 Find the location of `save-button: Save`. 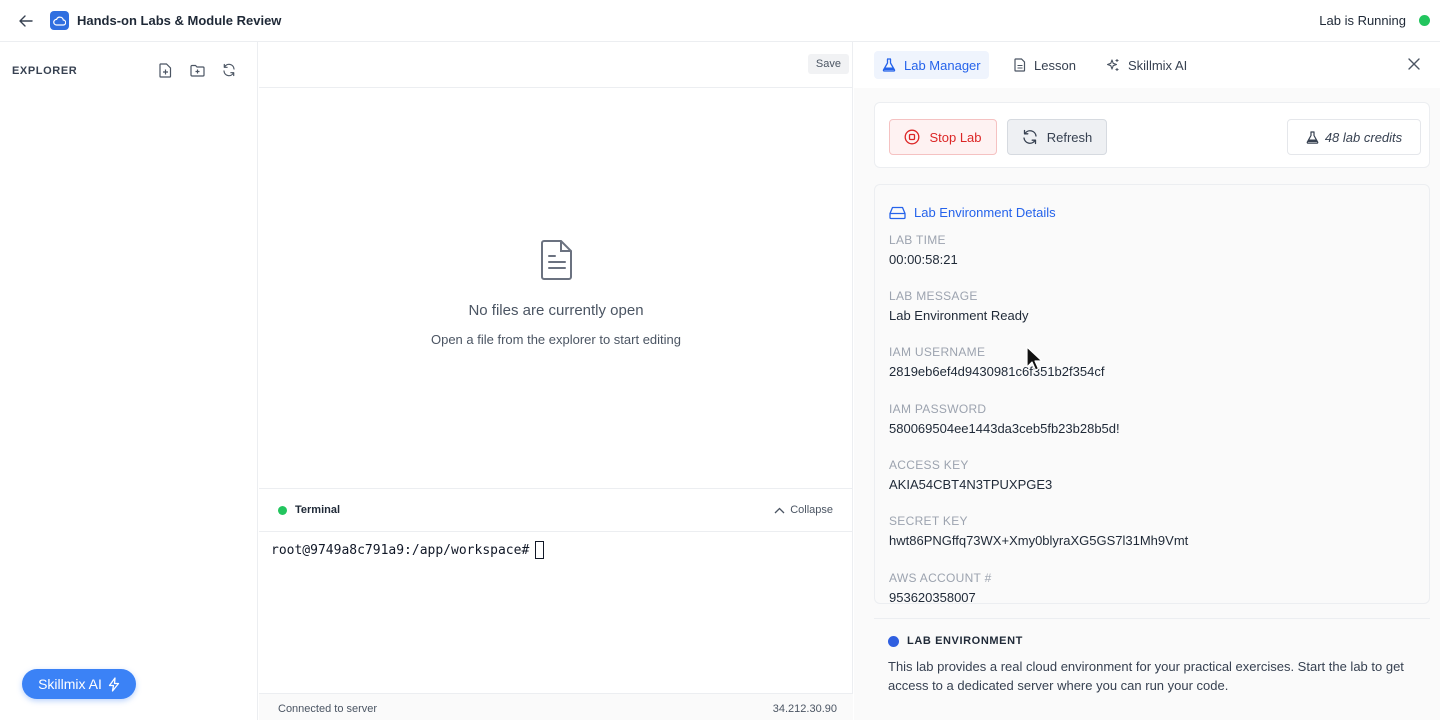

save-button: Save is located at coordinates (828, 64).